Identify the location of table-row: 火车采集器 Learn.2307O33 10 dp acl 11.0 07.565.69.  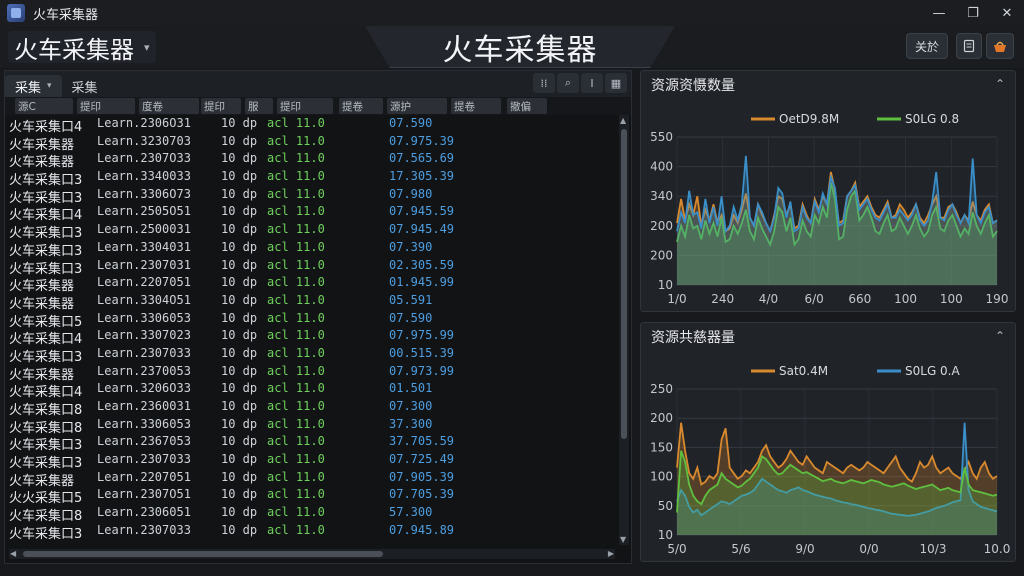
(311, 160).